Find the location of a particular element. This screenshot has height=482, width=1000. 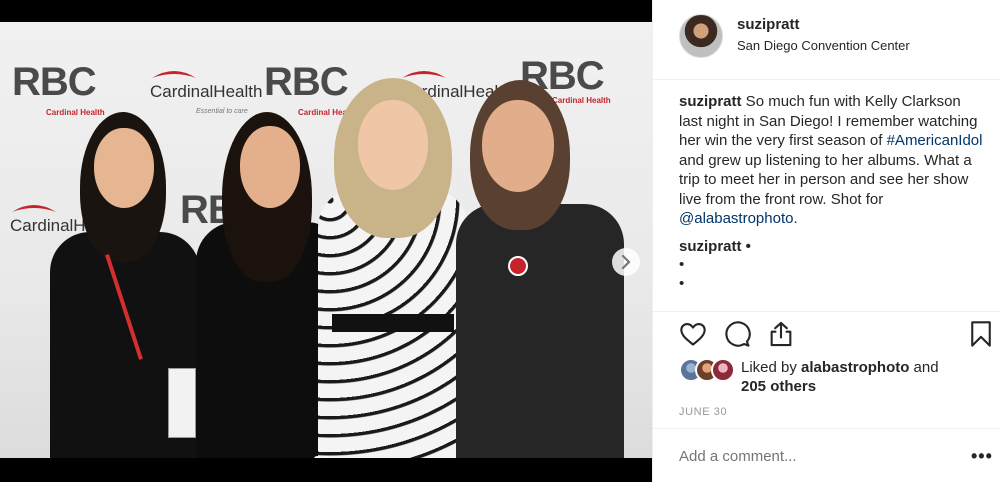

chevron-right-icon is located at coordinates (626, 262).